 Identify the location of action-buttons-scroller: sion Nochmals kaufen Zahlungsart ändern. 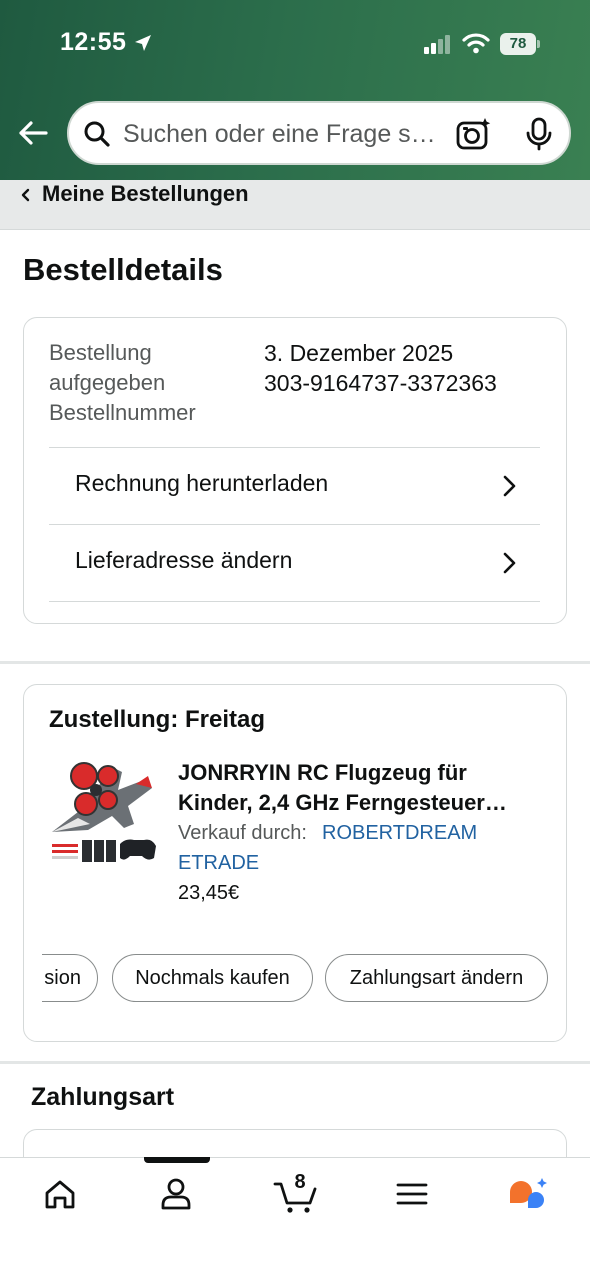
(296, 978).